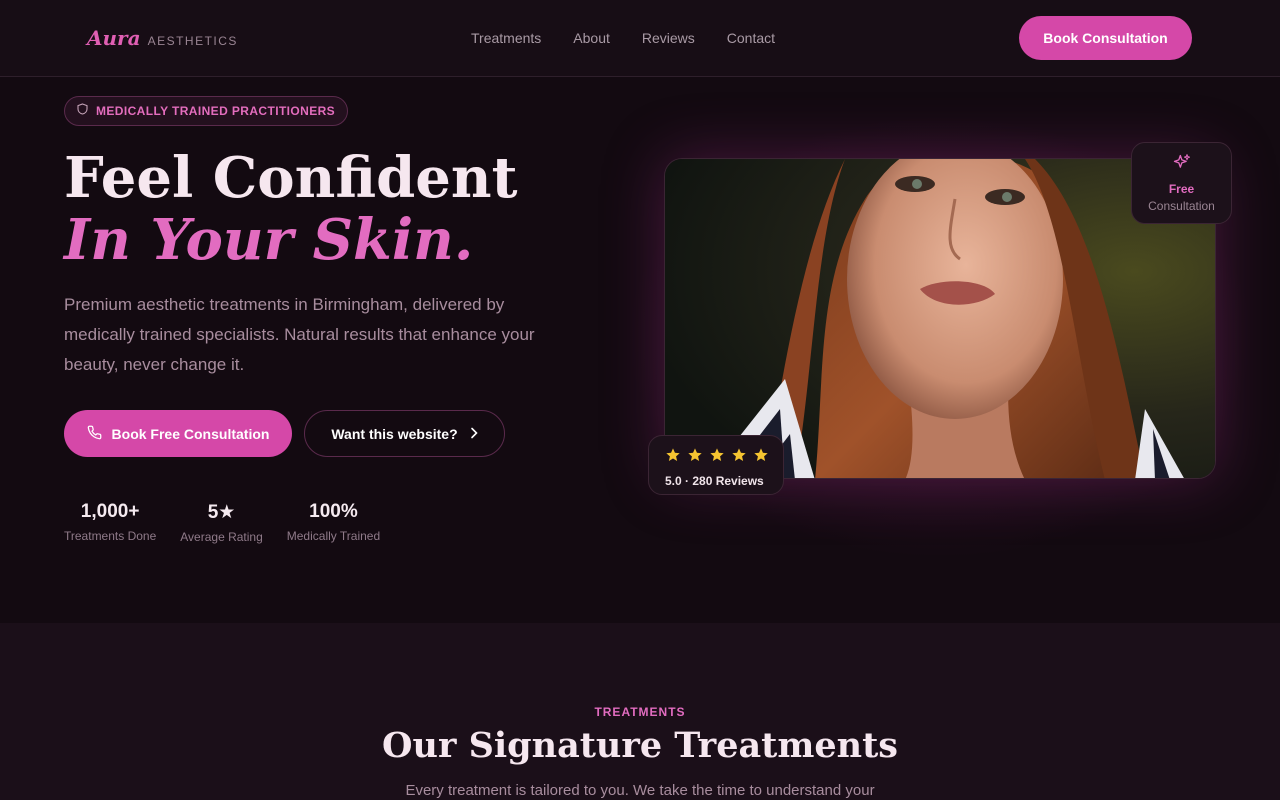  I want to click on logo-wordmark: Aura, so click(114, 38).